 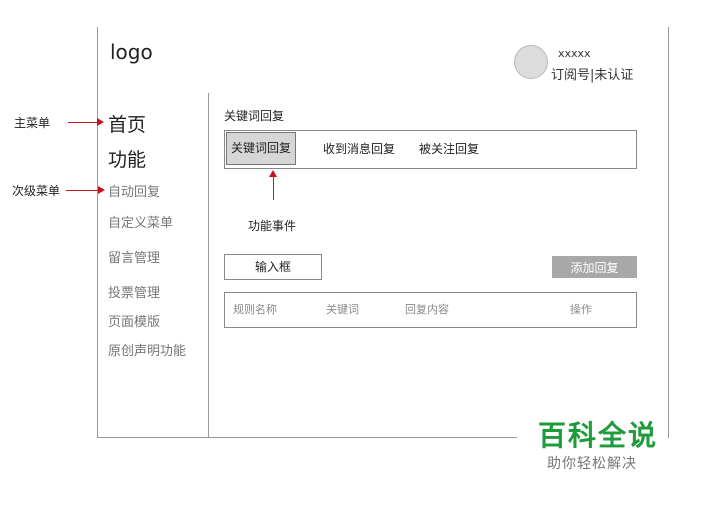 I want to click on account-status: 订阅号|未认证, so click(x=592, y=75).